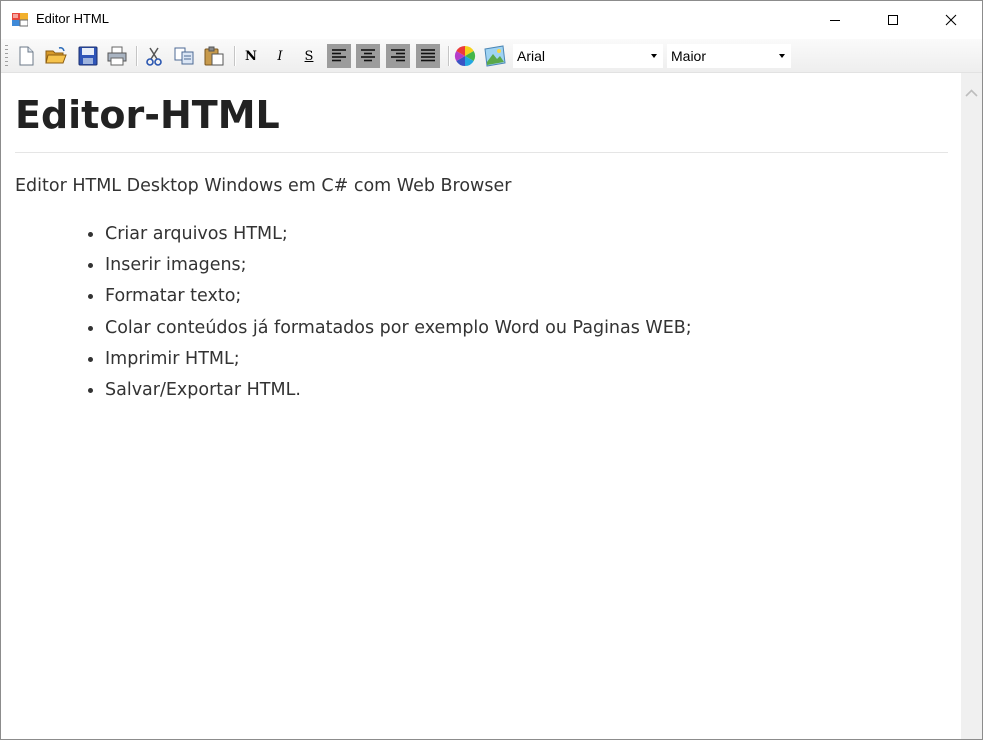  I want to click on align-left-icon, so click(339, 55).